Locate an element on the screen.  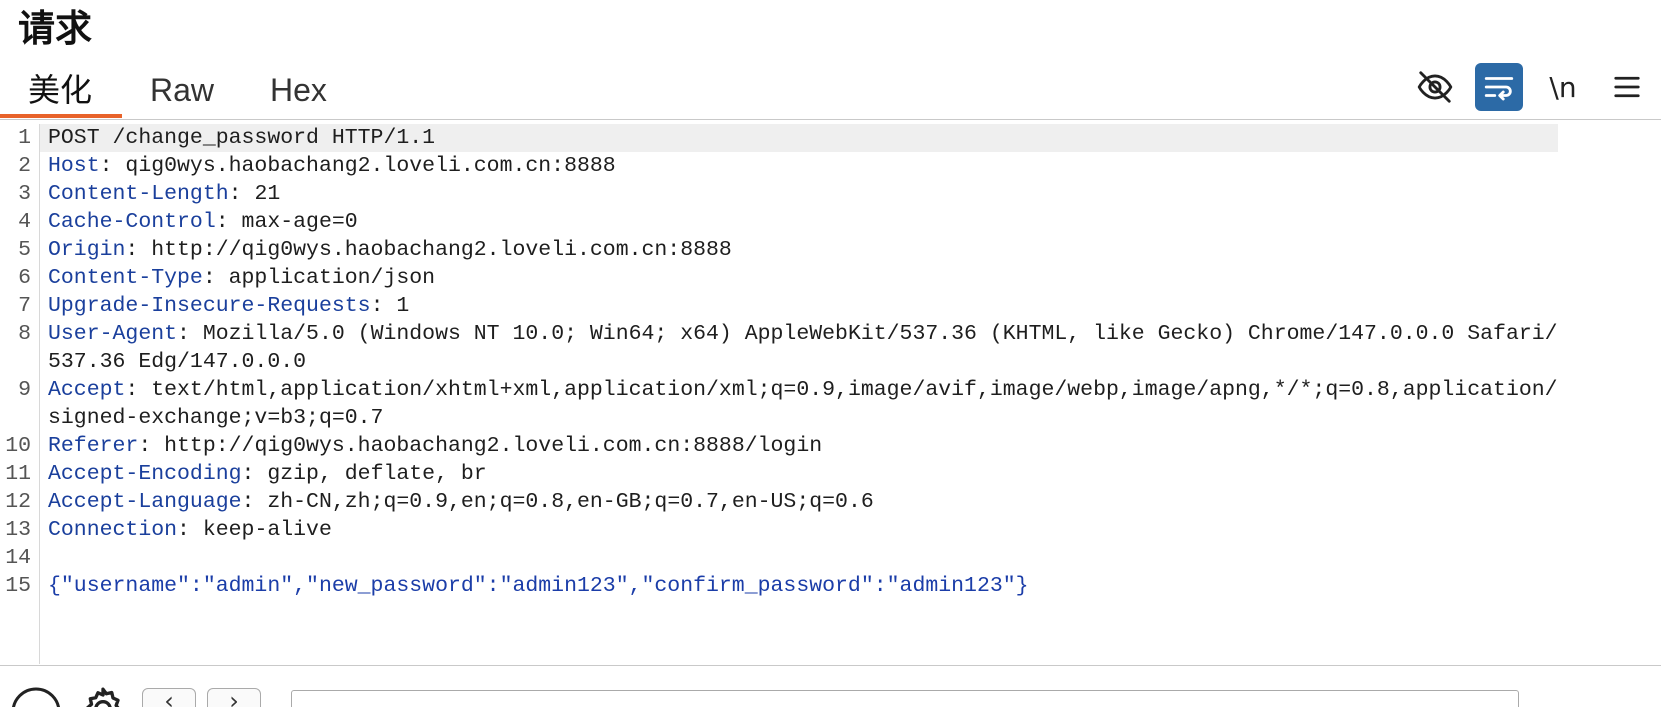
menu-button is located at coordinates (1627, 87).